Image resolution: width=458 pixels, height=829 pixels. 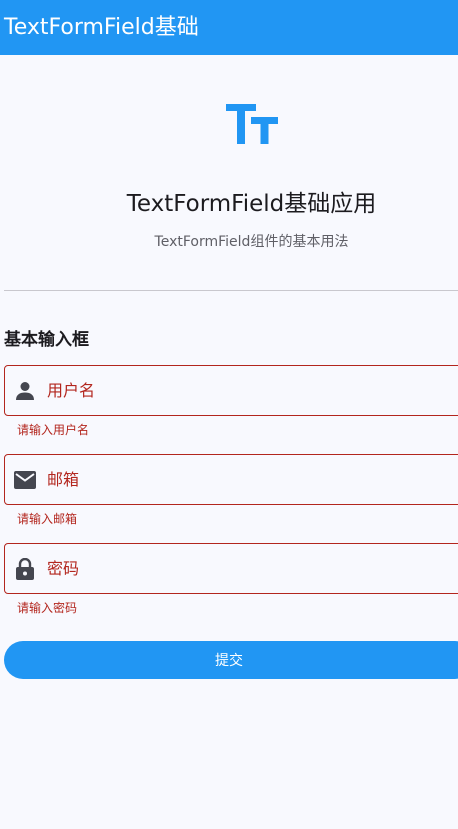 I want to click on page-subtitle: TextFormField组件的基本用法, so click(x=251, y=242).